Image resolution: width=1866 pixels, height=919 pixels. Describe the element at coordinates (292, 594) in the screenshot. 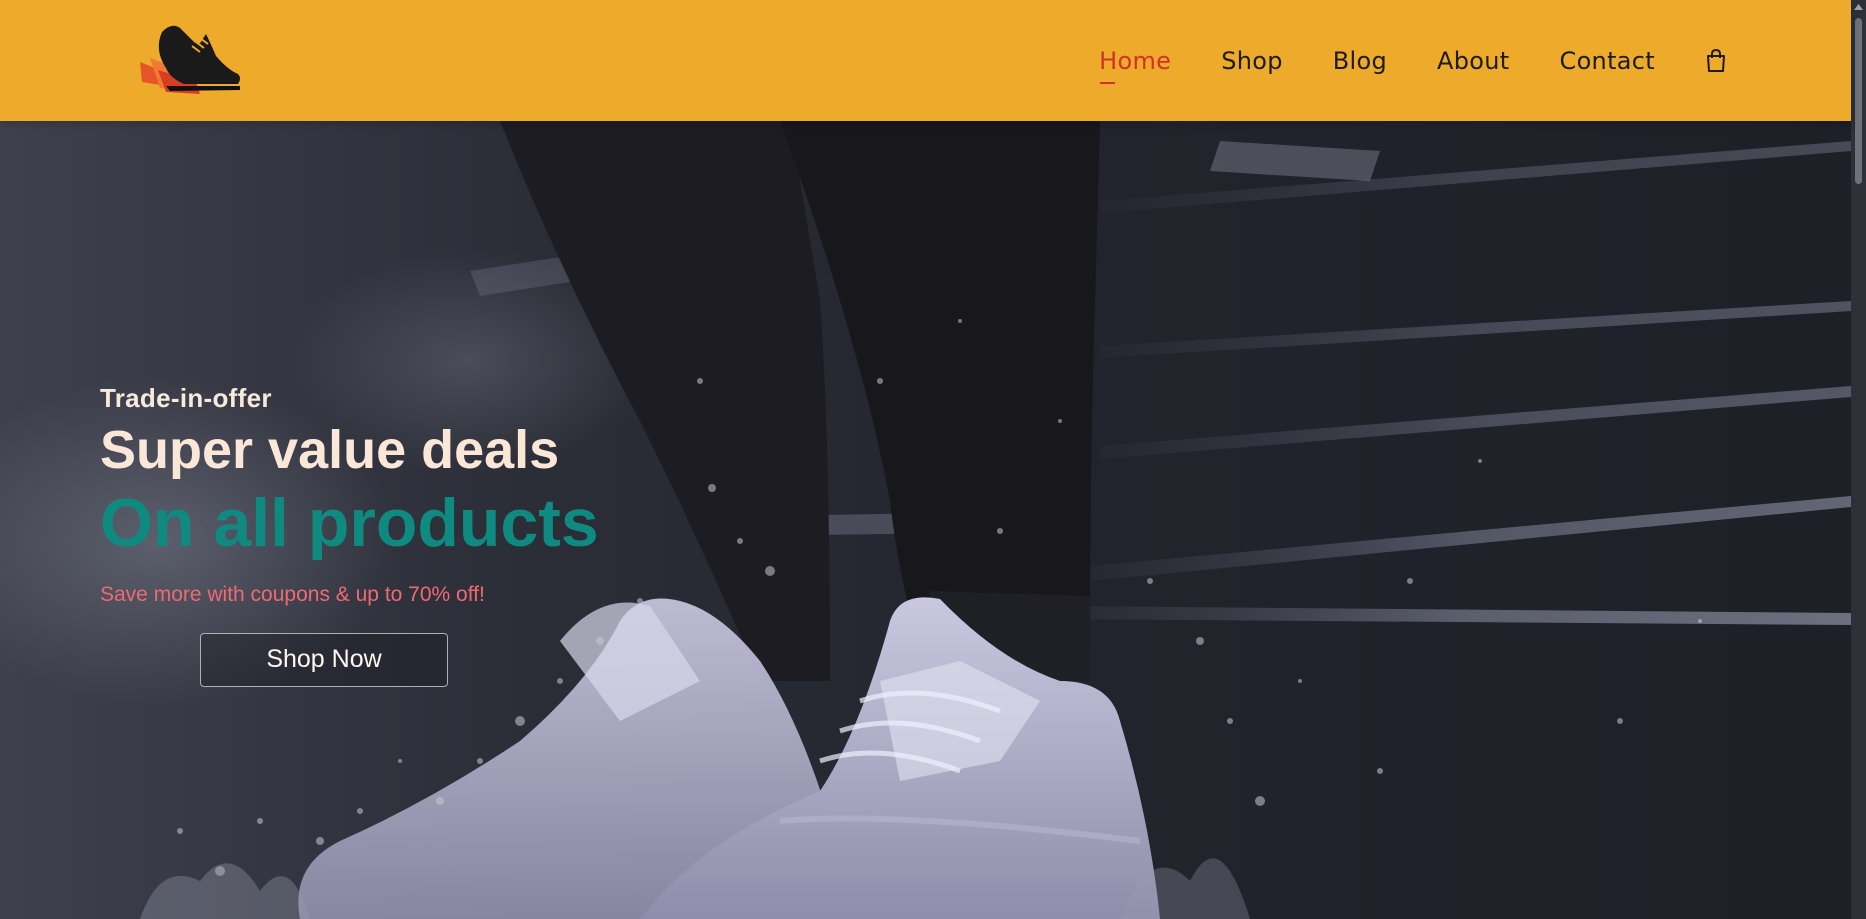

I see `hero-tagline: Save more with coupons & up to 70% off!` at that location.